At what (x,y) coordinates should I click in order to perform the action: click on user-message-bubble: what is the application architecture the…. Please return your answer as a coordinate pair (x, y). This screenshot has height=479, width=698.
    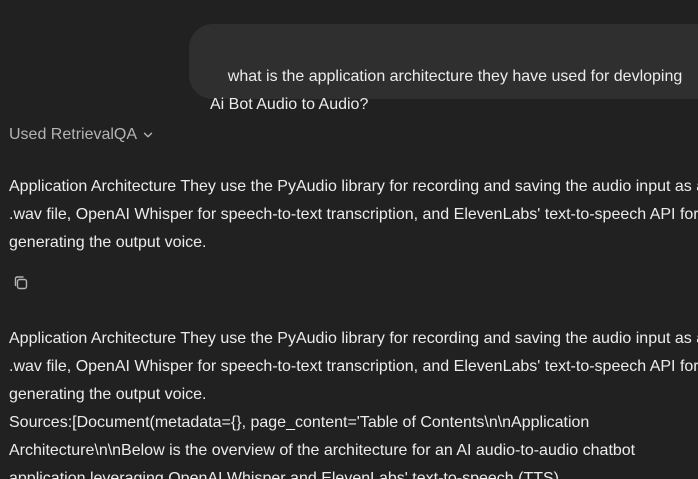
    Looking at the image, I should click on (443, 68).